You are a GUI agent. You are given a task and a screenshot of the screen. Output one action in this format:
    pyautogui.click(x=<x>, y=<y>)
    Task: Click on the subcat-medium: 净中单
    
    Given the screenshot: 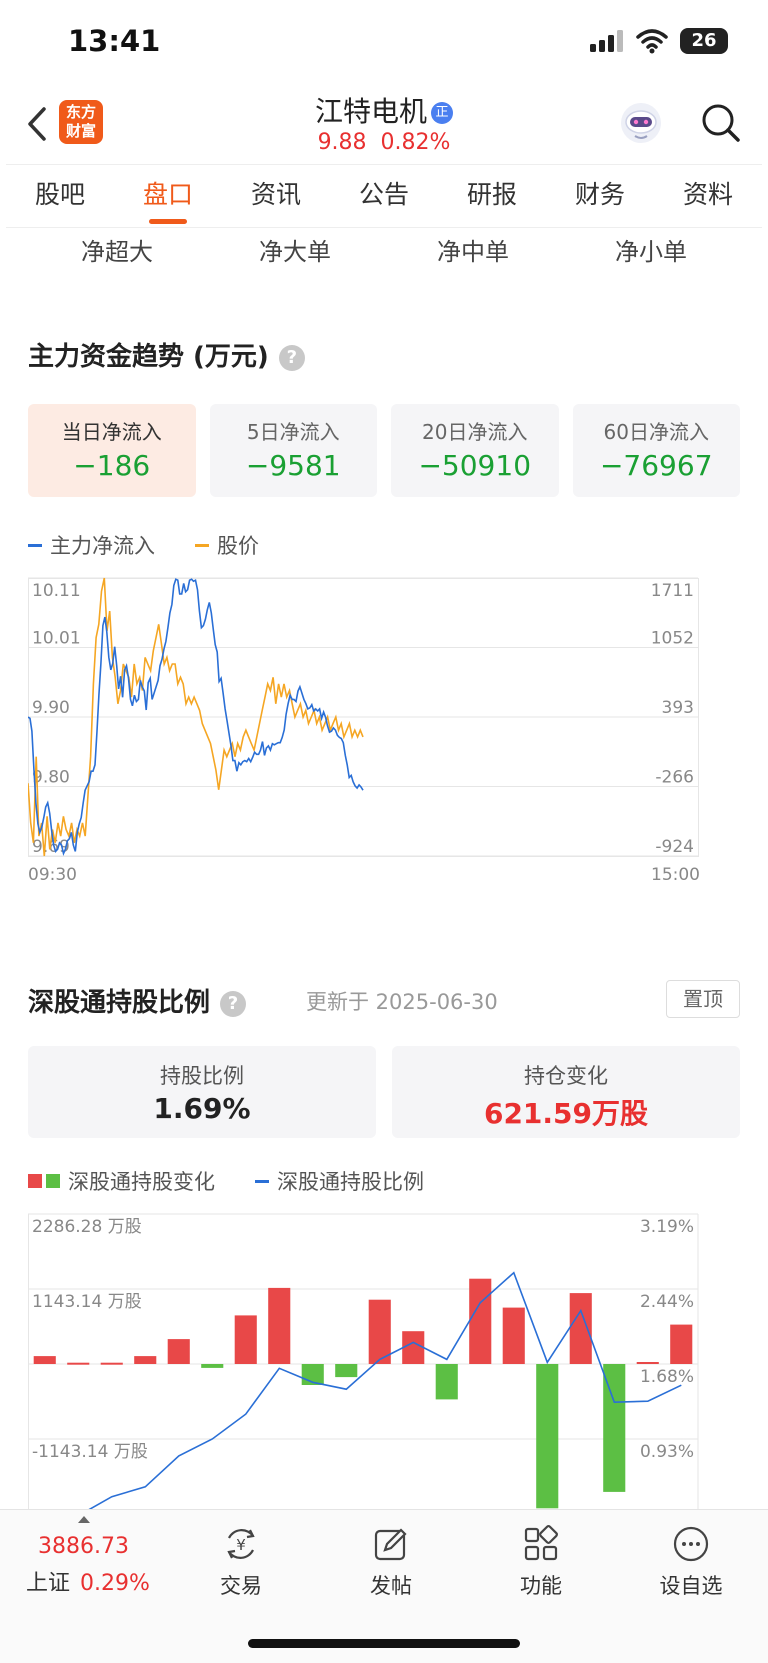 What is the action you would take?
    pyautogui.click(x=473, y=249)
    